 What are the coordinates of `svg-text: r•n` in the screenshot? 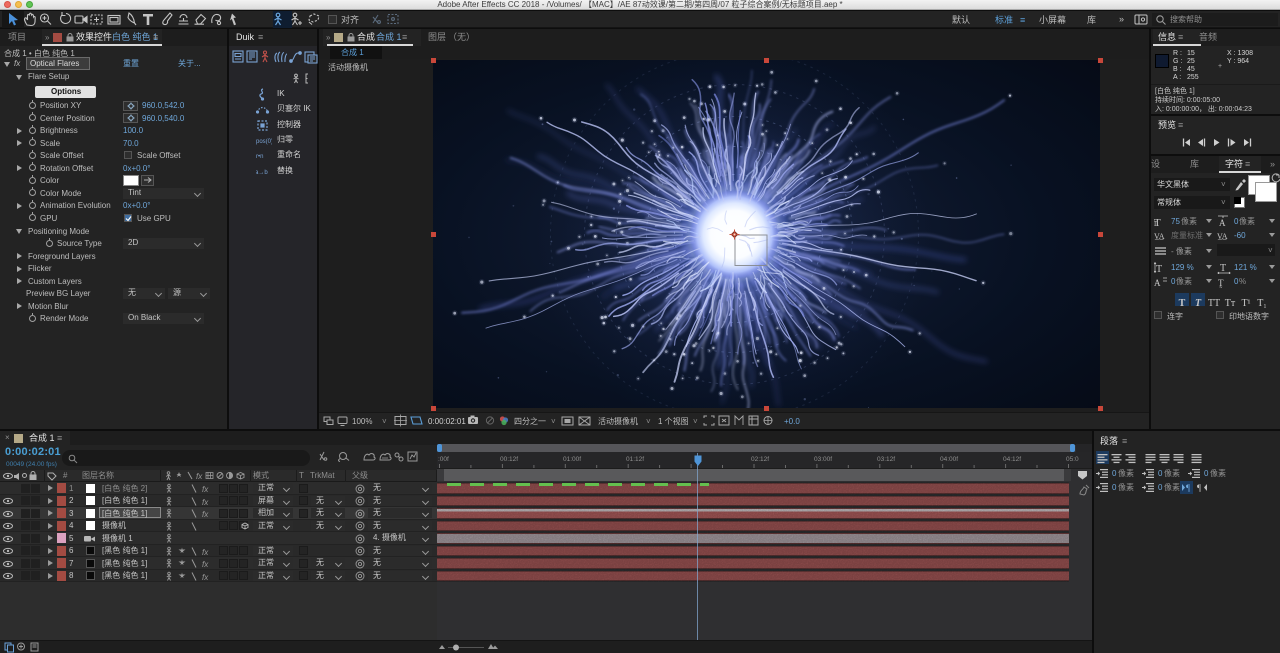 It's located at (259, 157).